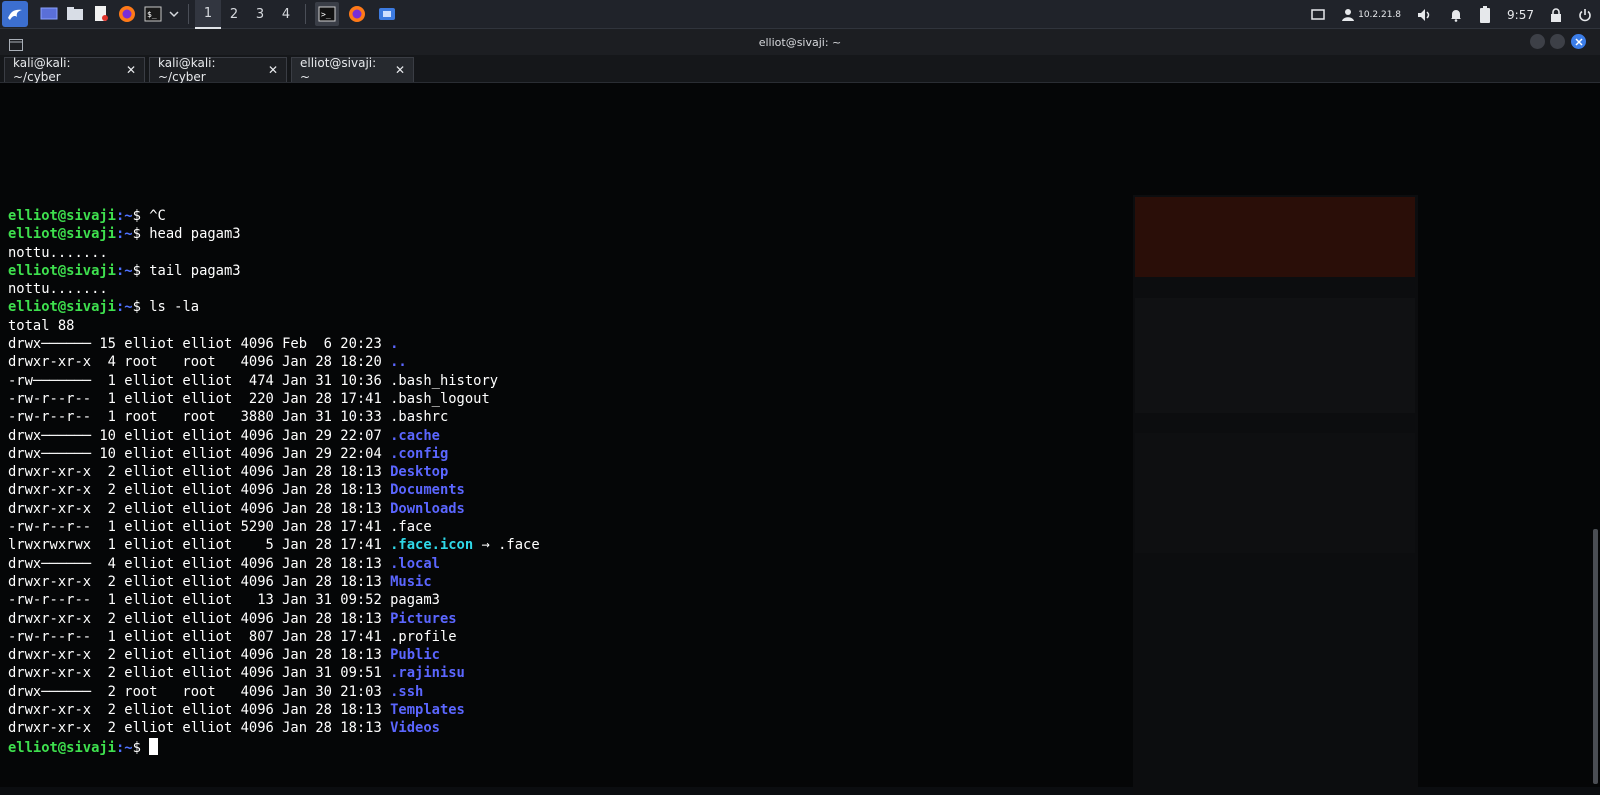  I want to click on screen-icon, so click(1318, 14).